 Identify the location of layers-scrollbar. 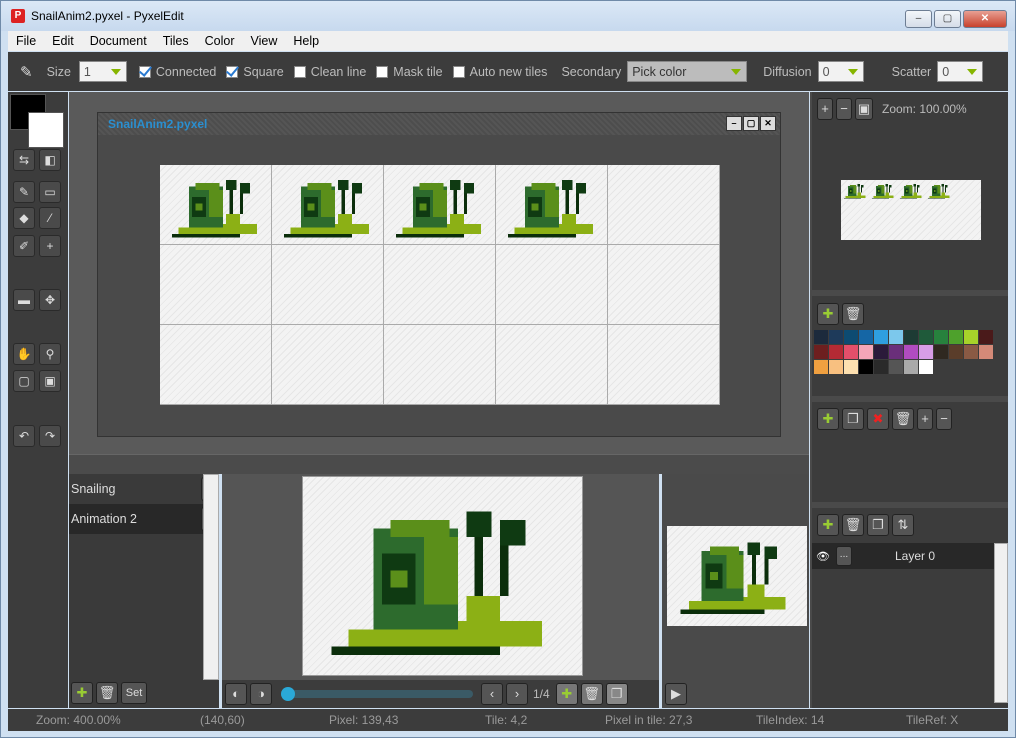
(1001, 623).